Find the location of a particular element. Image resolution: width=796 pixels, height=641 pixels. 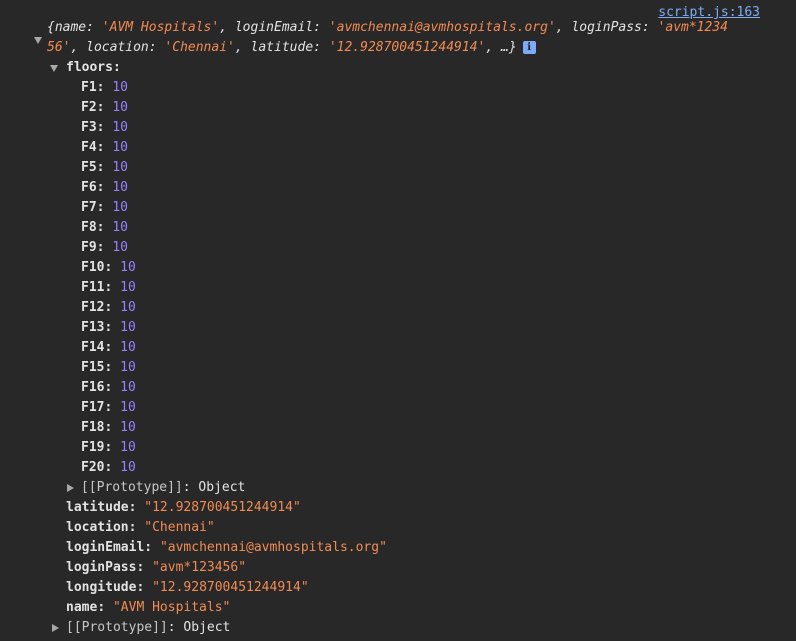

summary-tail: , …} is located at coordinates (501, 47).